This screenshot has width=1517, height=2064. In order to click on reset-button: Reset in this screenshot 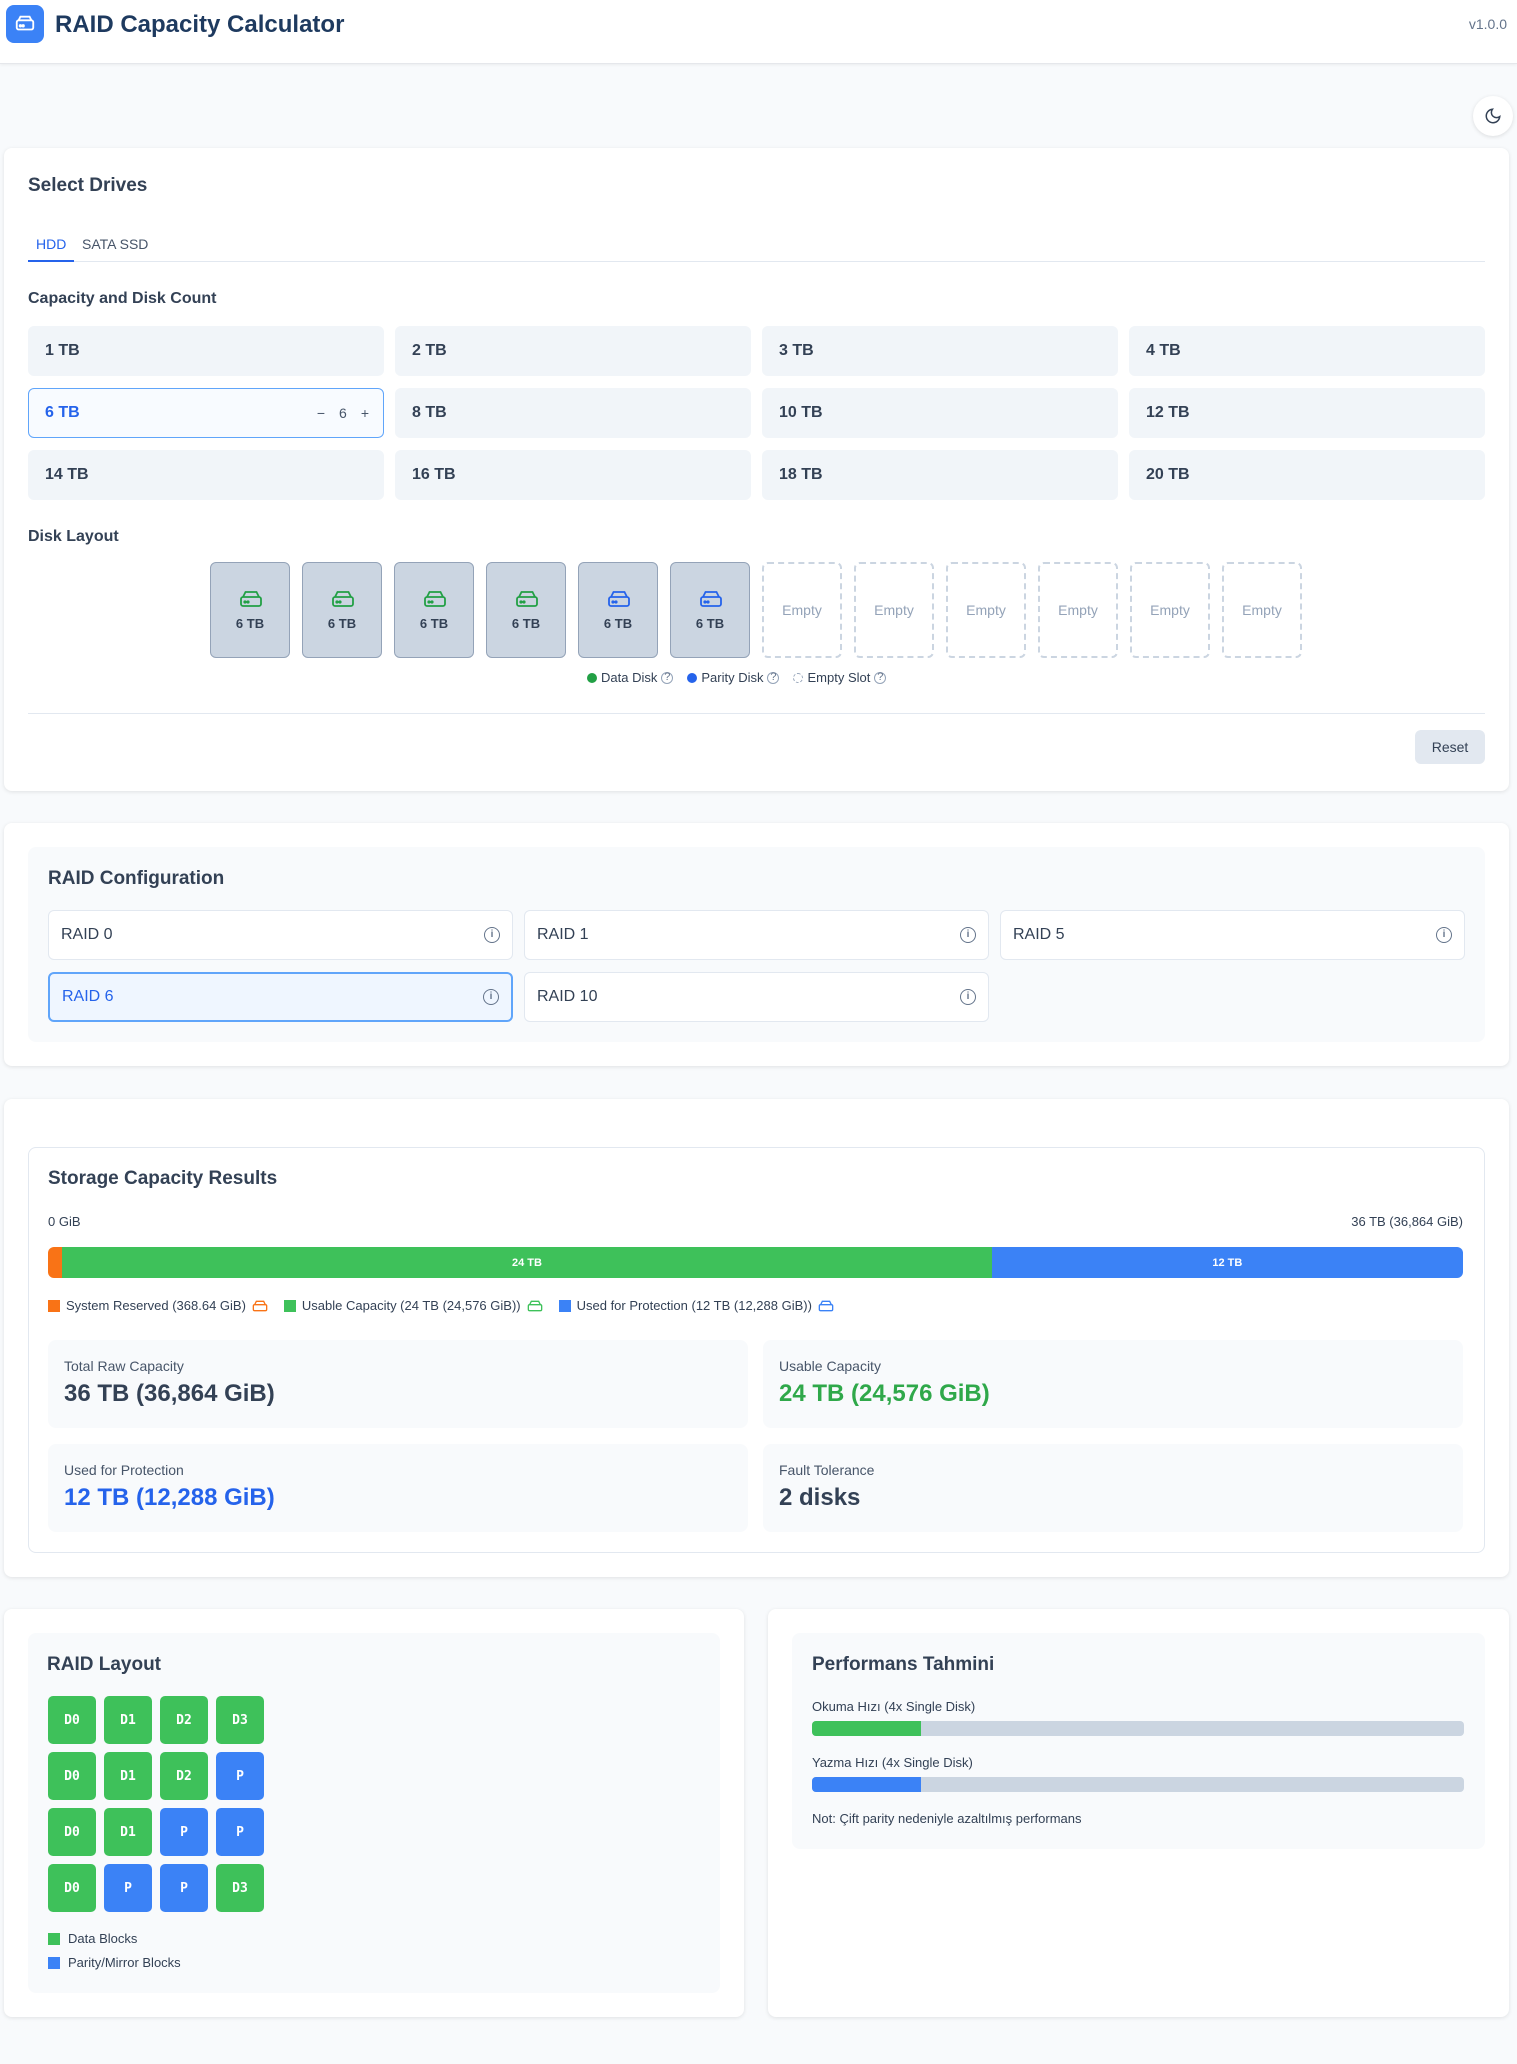, I will do `click(1450, 747)`.